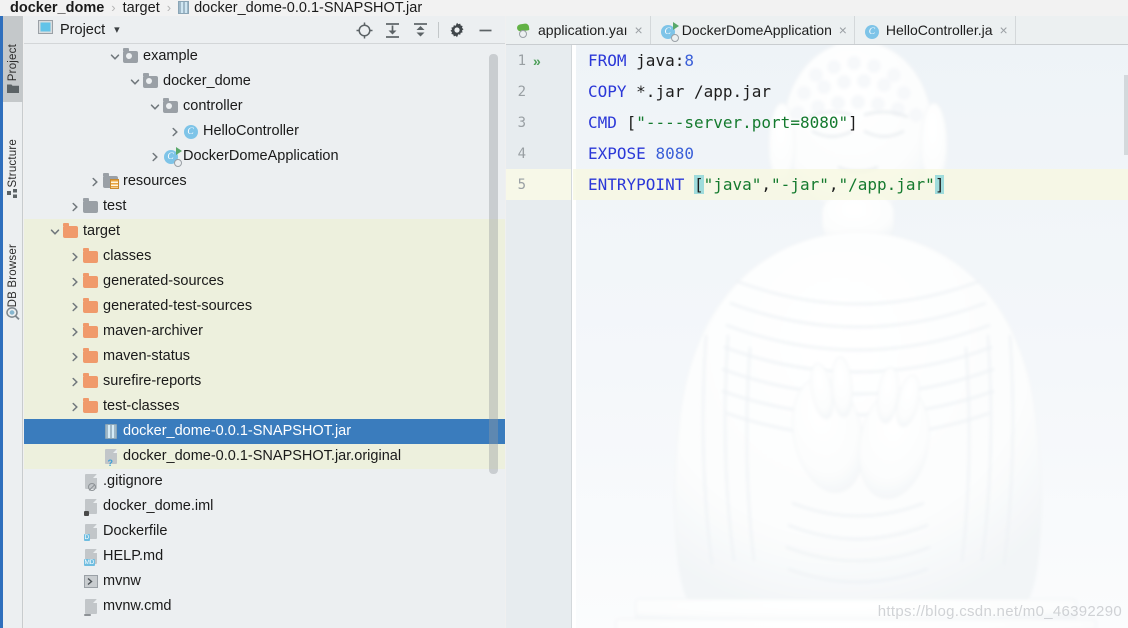 The width and height of the screenshot is (1128, 628). What do you see at coordinates (538, 153) in the screenshot?
I see `gutter-line: 4` at bounding box center [538, 153].